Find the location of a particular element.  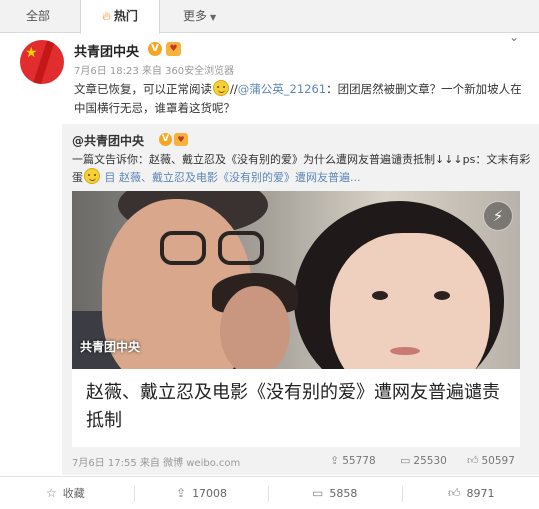

comment-count: 5858 is located at coordinates (343, 493).